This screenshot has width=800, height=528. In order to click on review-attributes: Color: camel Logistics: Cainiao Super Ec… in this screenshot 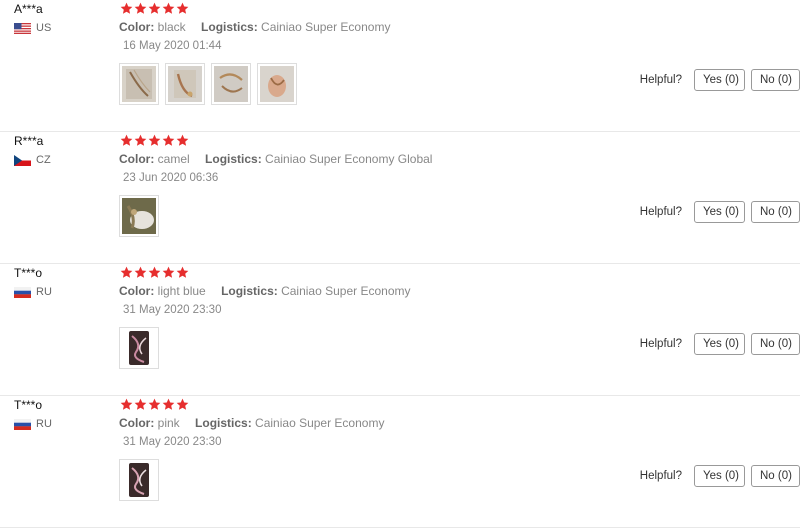, I will do `click(281, 159)`.